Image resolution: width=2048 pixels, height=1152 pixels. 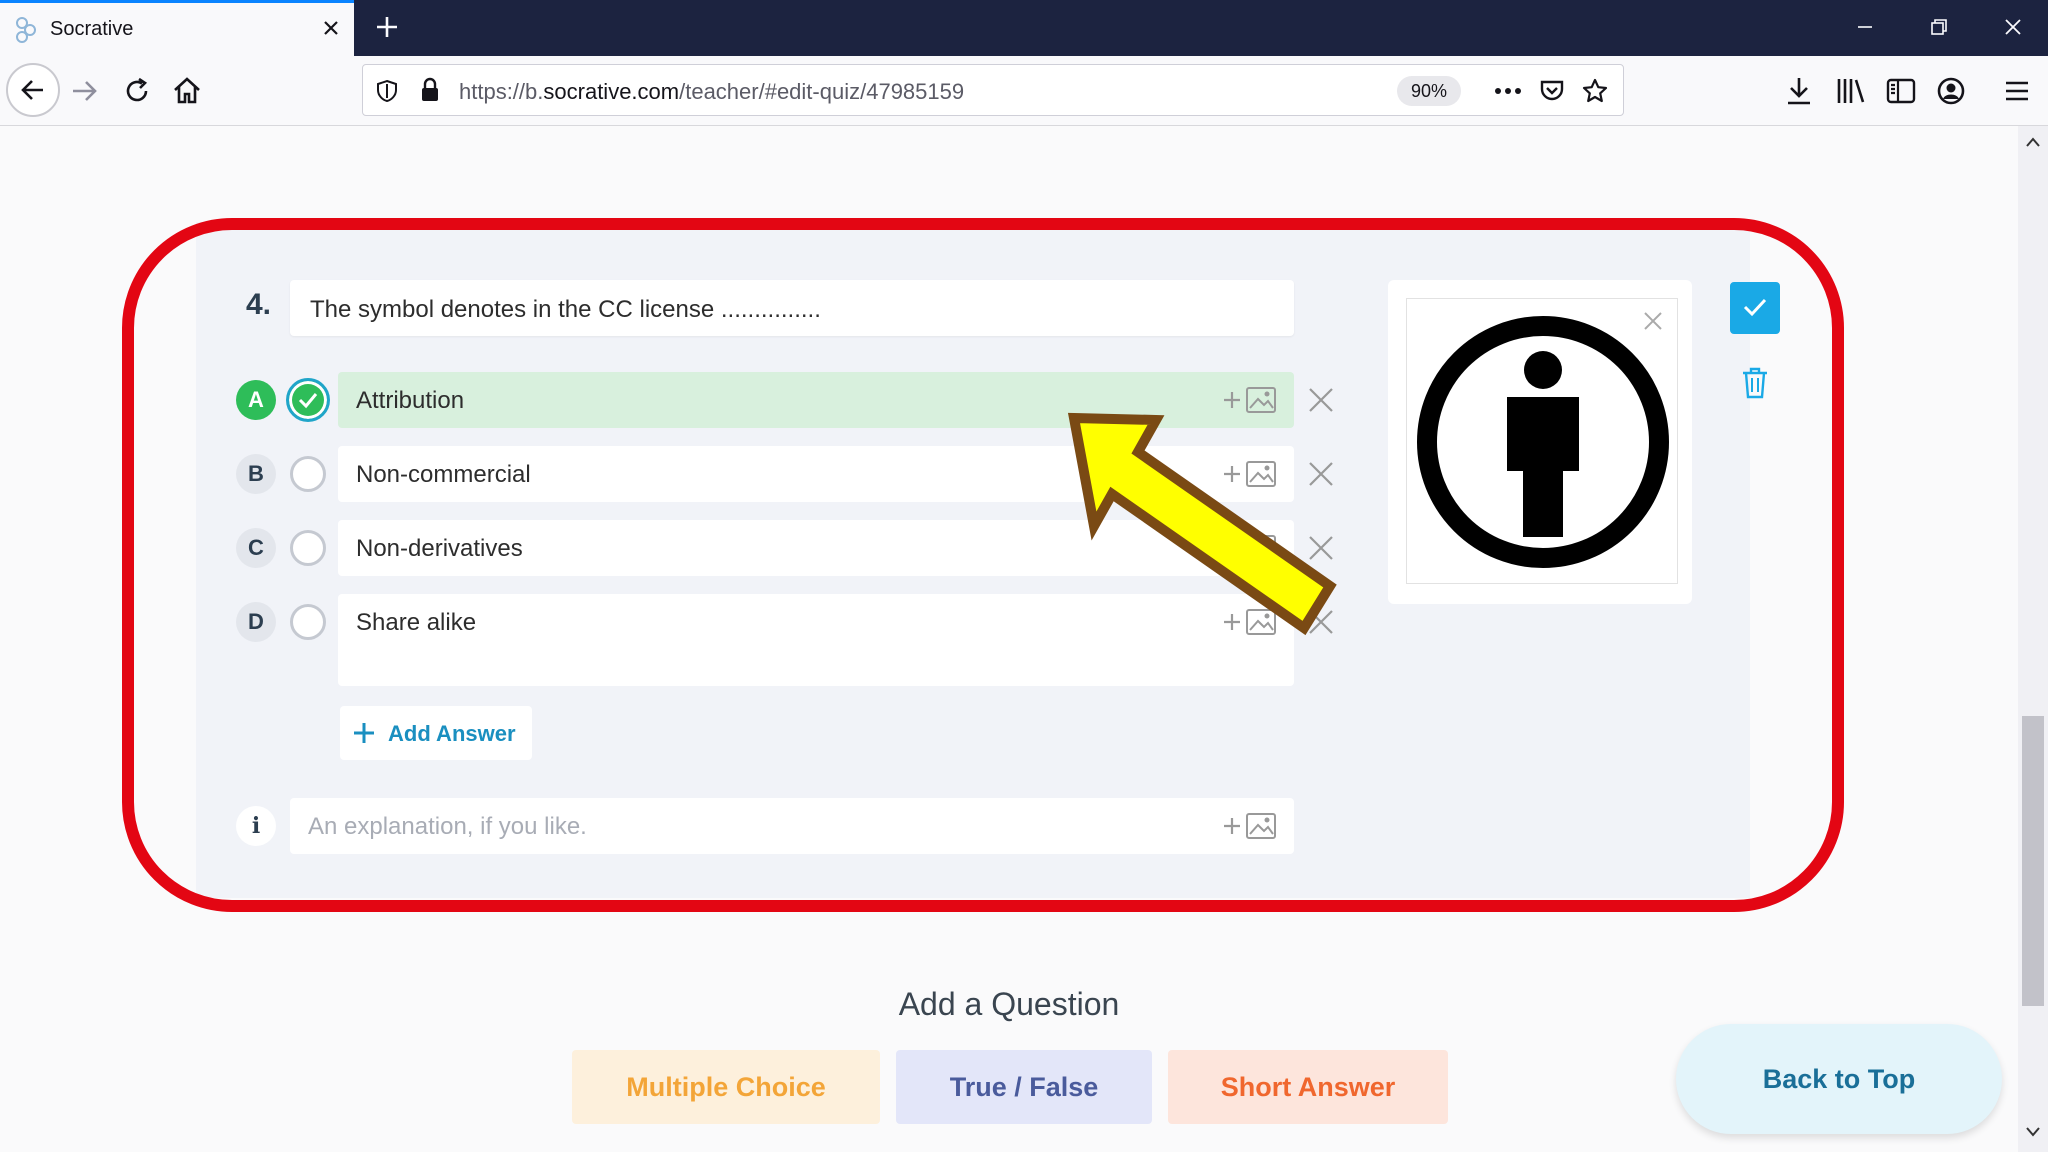 I want to click on back-to-top-button: Back to Top, so click(x=1839, y=1079).